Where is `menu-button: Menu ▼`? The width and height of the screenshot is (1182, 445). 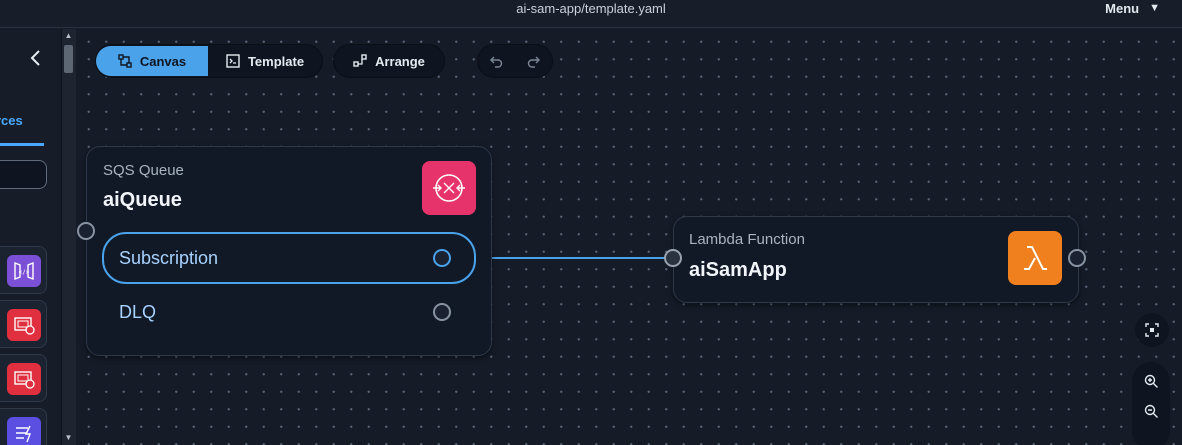
menu-button: Menu ▼ is located at coordinates (1132, 8).